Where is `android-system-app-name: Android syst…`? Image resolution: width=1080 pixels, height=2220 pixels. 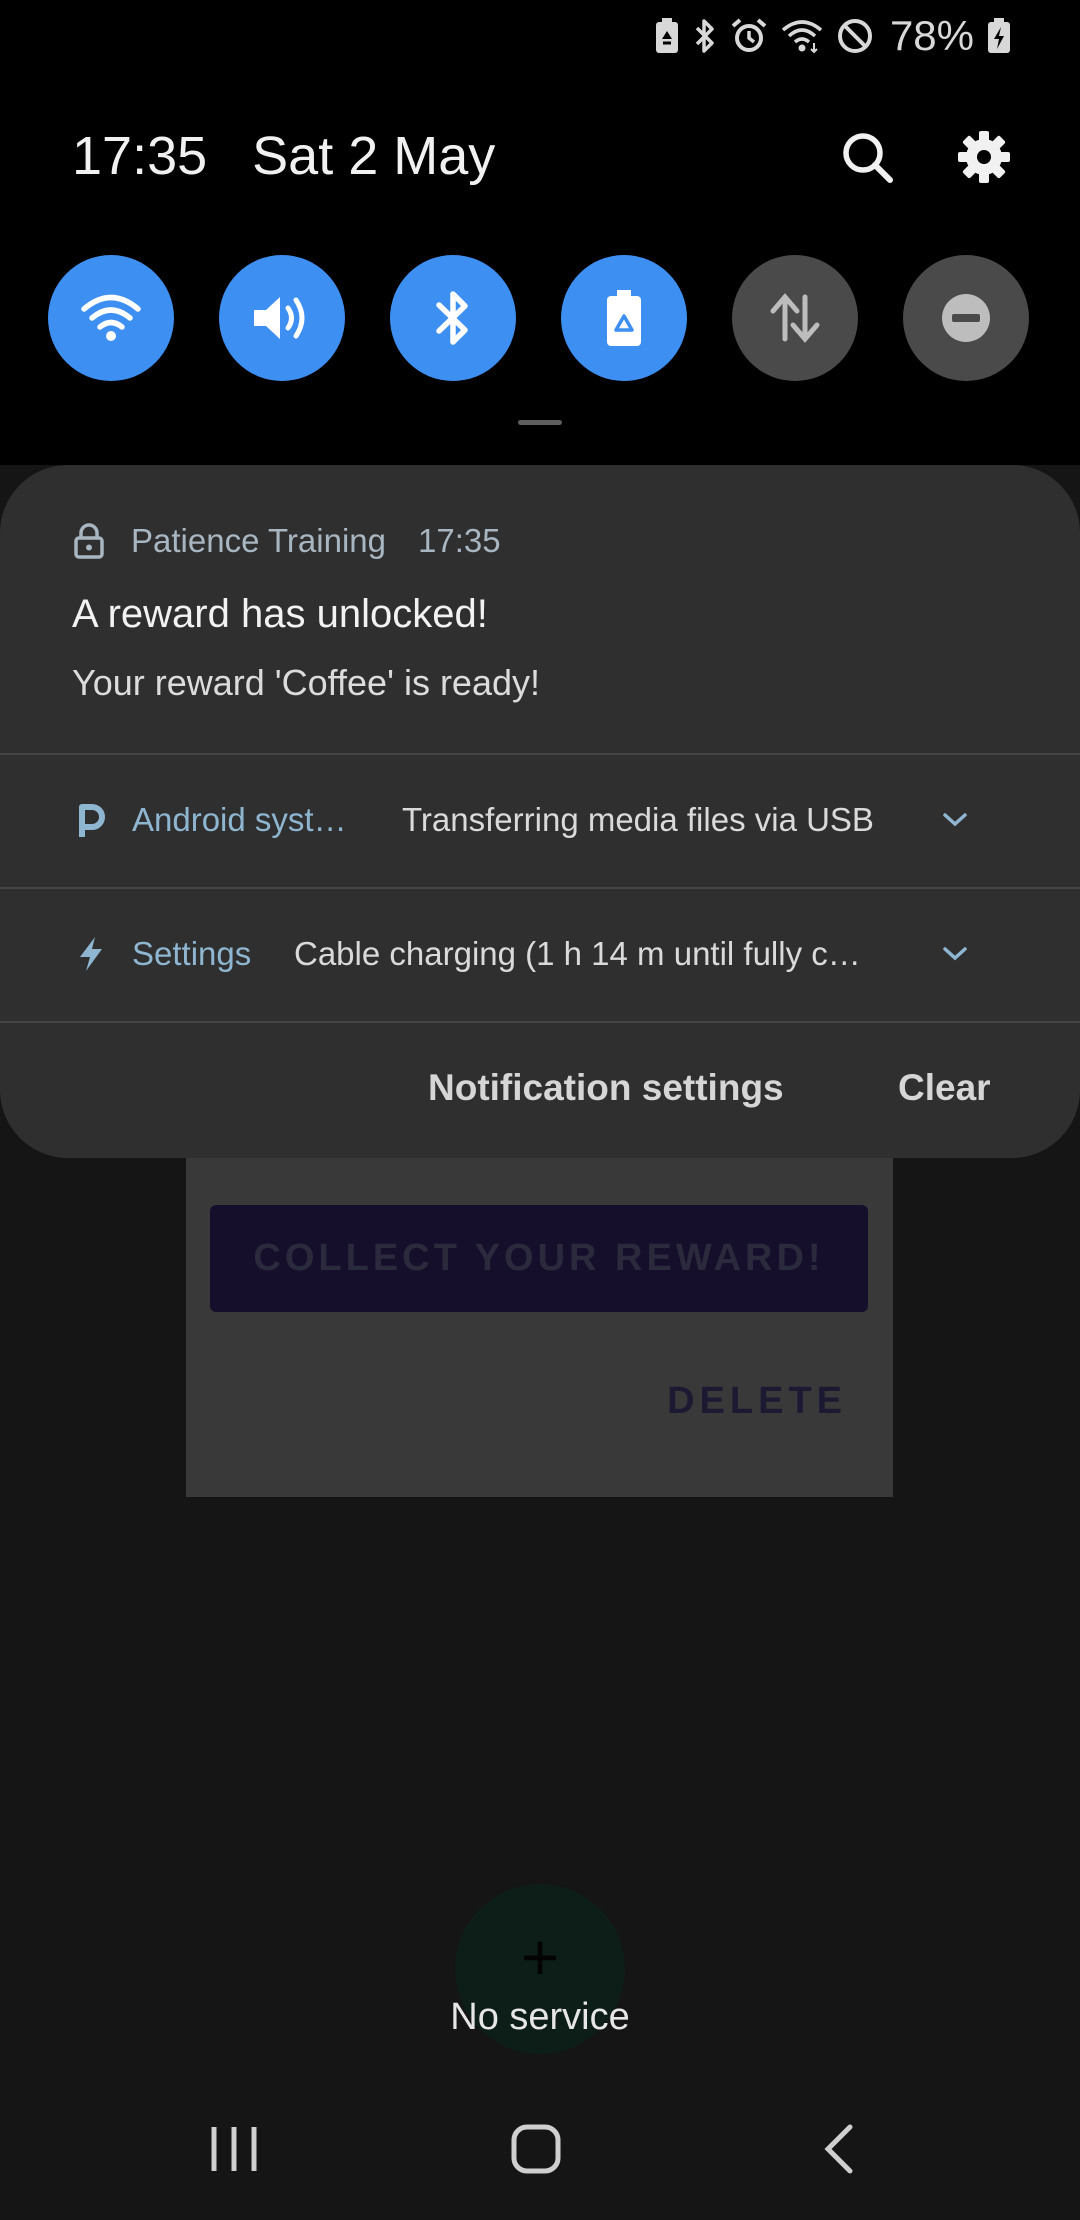
android-system-app-name: Android syst… is located at coordinates (239, 819).